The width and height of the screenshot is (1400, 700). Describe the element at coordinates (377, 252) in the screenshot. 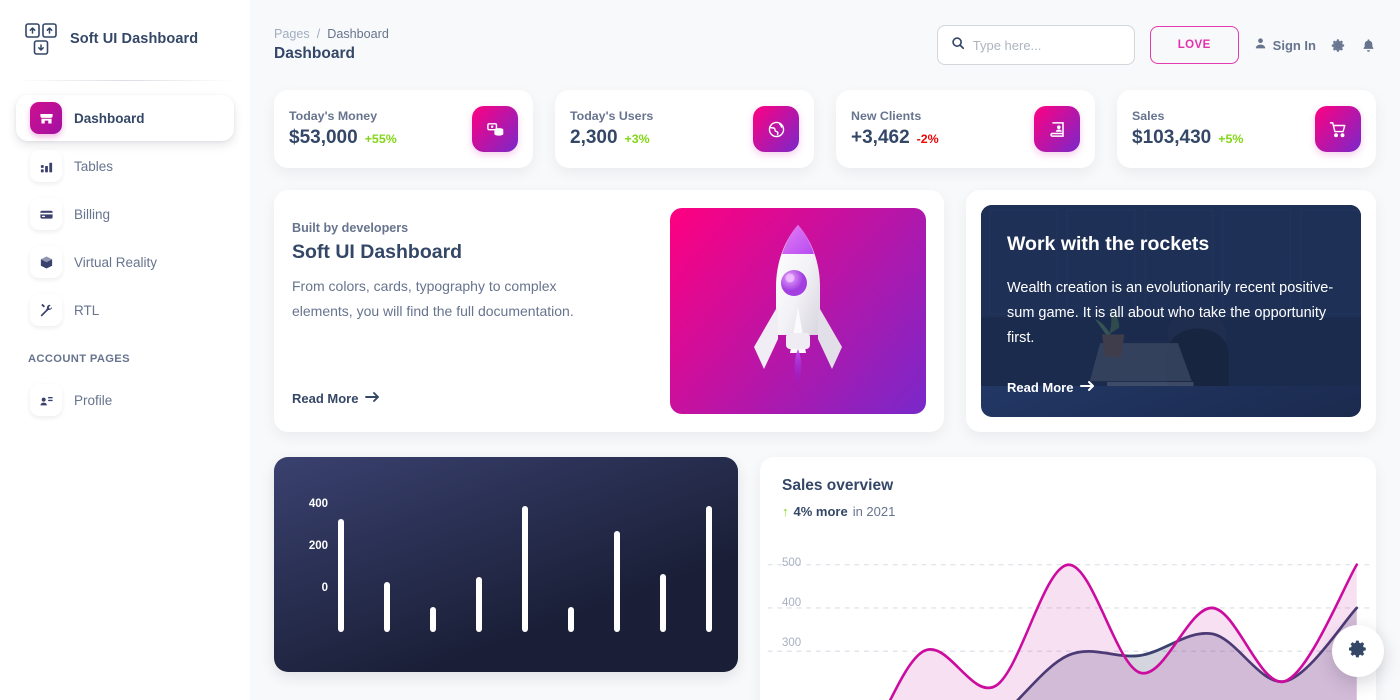

I see `promo-title: Soft UI Dashboard` at that location.